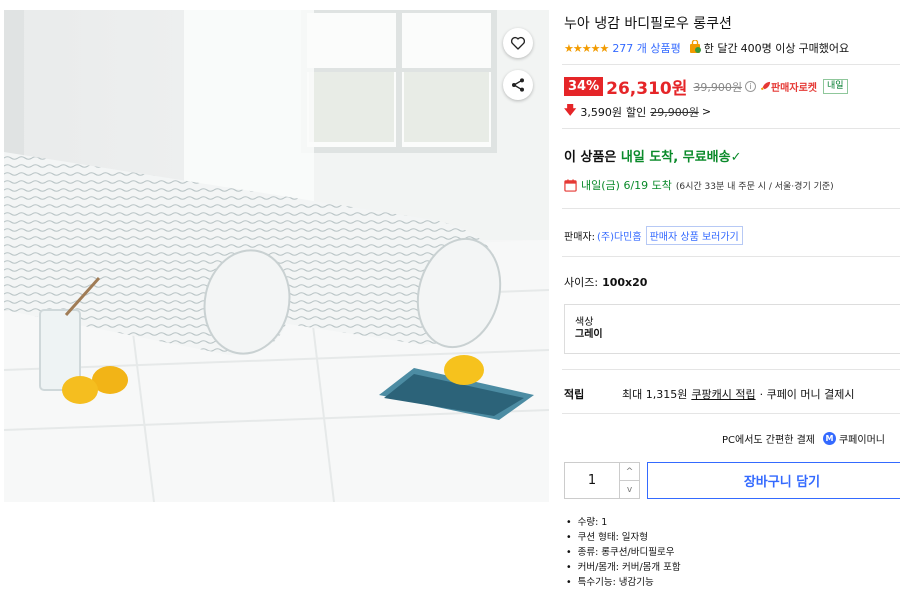 Image resolution: width=900 pixels, height=589 pixels. What do you see at coordinates (736, 157) in the screenshot?
I see `check-icon: ✓` at bounding box center [736, 157].